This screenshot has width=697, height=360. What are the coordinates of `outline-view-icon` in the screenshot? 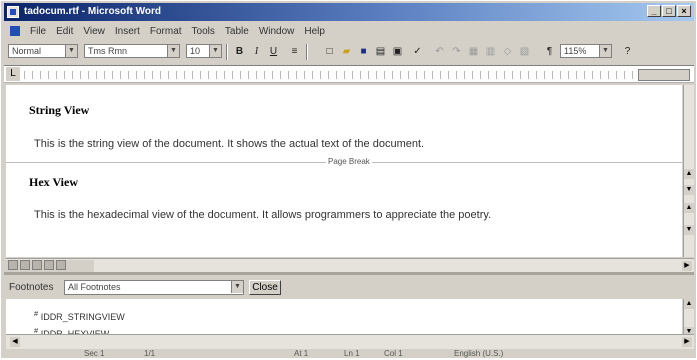 It's located at (49, 265).